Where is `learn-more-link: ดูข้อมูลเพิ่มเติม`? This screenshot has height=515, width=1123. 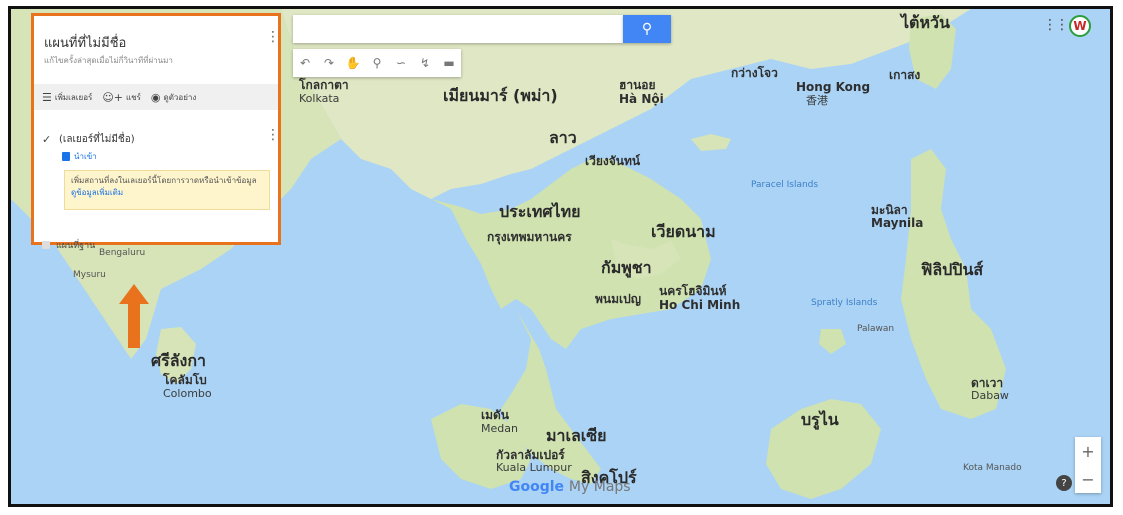 learn-more-link: ดูข้อมูลเพิ่มเติม is located at coordinates (97, 192).